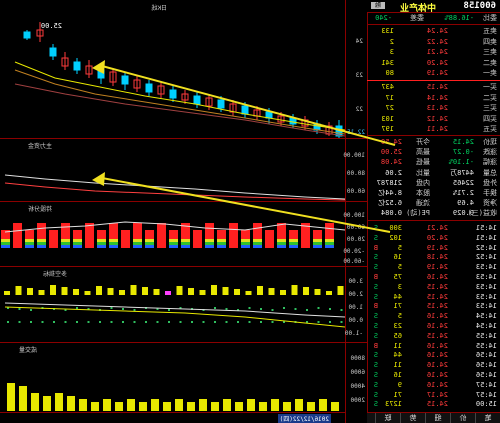 Image resolution: width=500 pixels, height=423 pixels. Describe the element at coordinates (490, 31) in the screenshot. I see `order-level-label: 卖五` at that location.